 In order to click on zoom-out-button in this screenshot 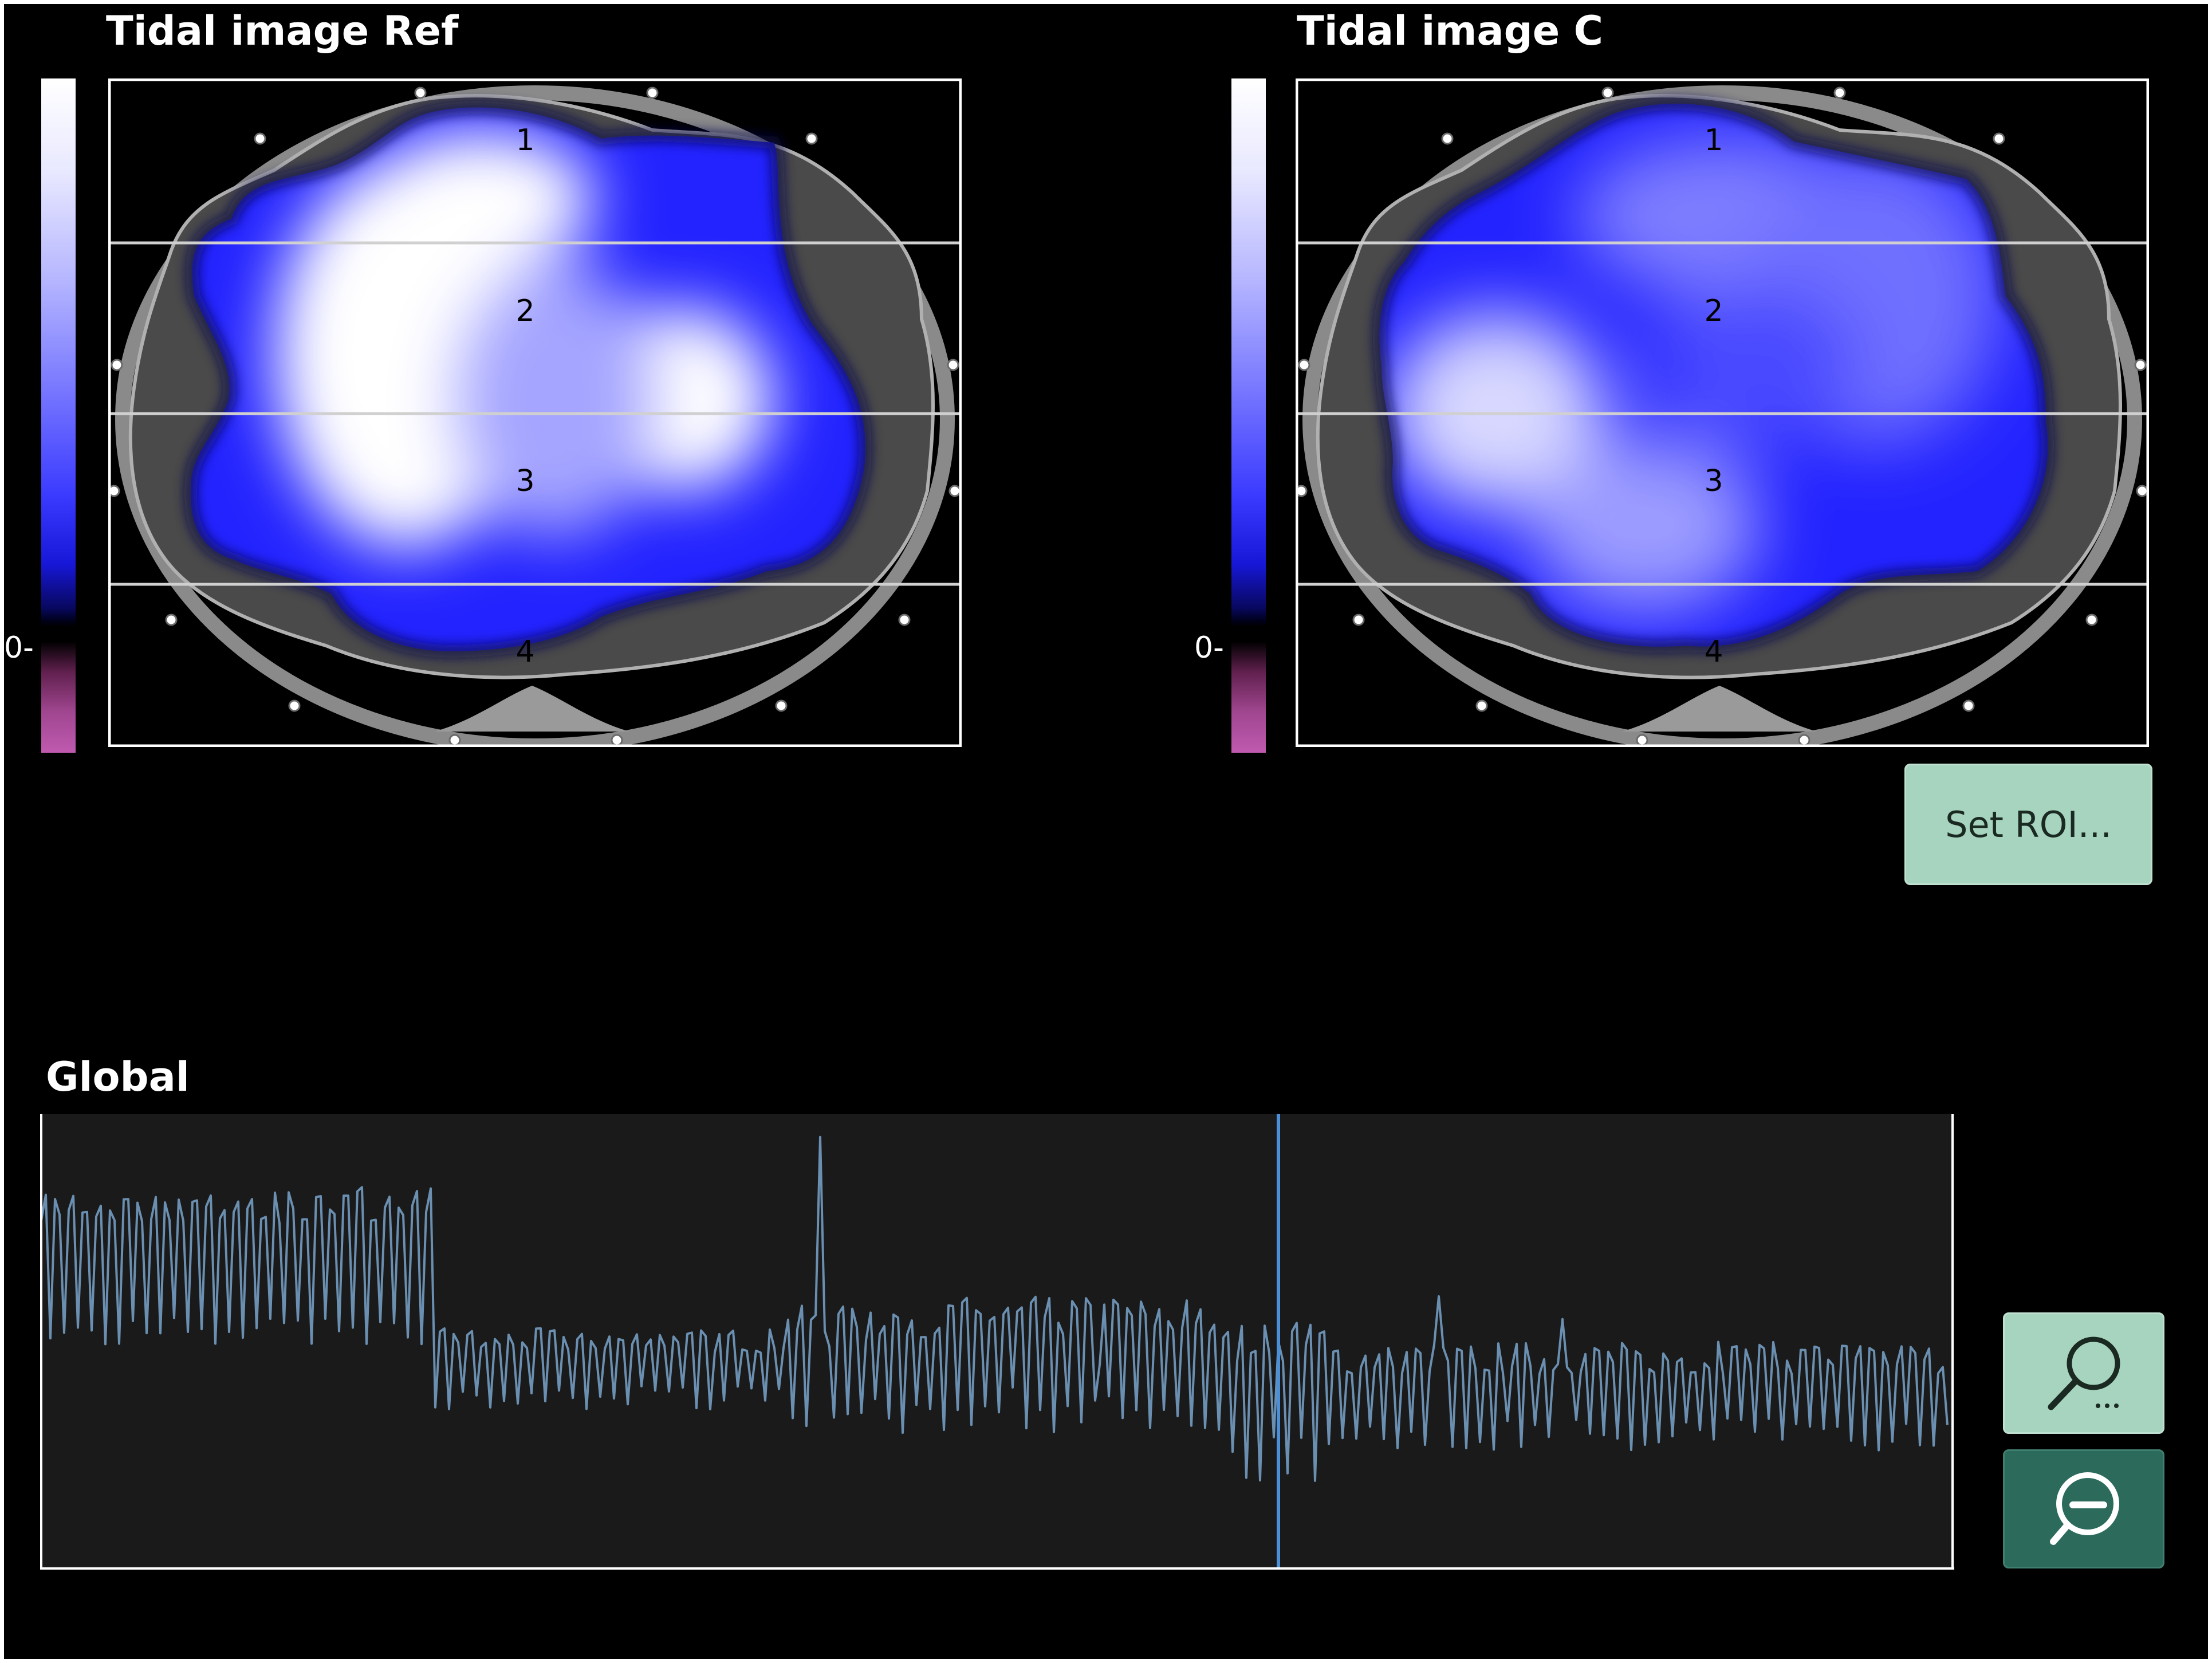, I will do `click(2083, 1508)`.